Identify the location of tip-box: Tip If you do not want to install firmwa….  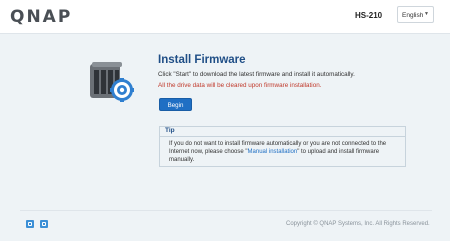
(282, 146).